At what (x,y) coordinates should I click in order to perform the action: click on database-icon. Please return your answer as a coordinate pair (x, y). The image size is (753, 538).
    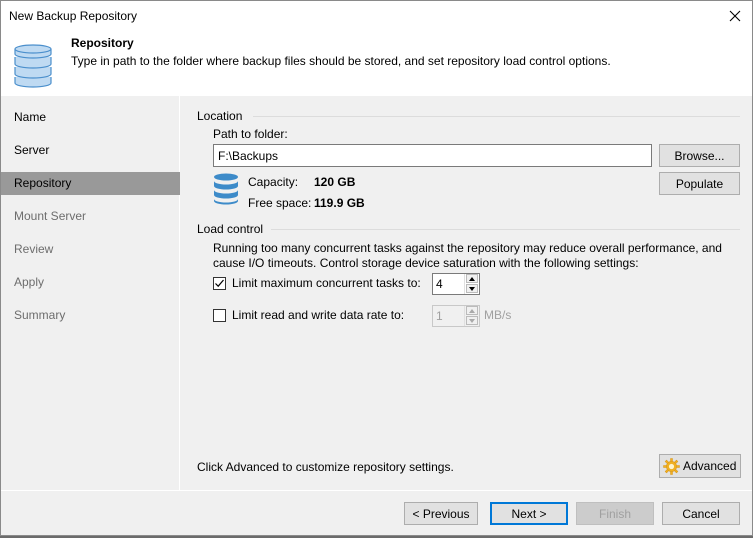
    Looking at the image, I should click on (33, 67).